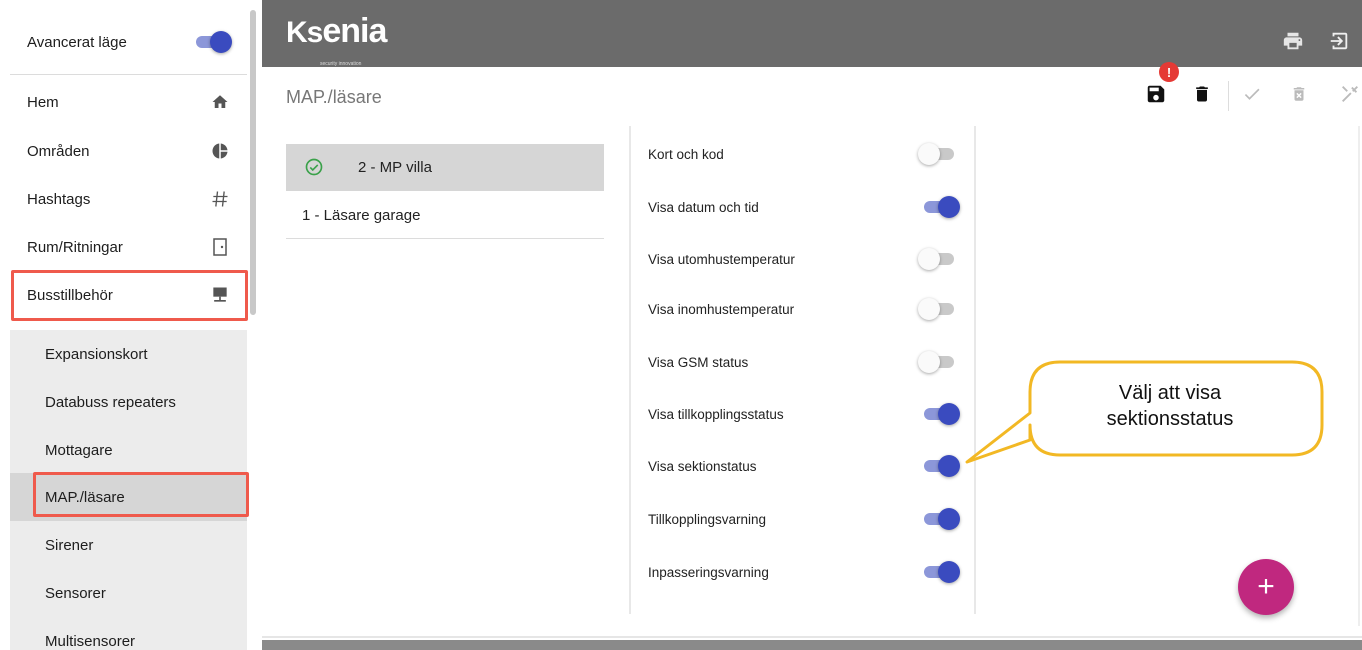 The width and height of the screenshot is (1362, 650). Describe the element at coordinates (1350, 95) in the screenshot. I see `tools-icon` at that location.